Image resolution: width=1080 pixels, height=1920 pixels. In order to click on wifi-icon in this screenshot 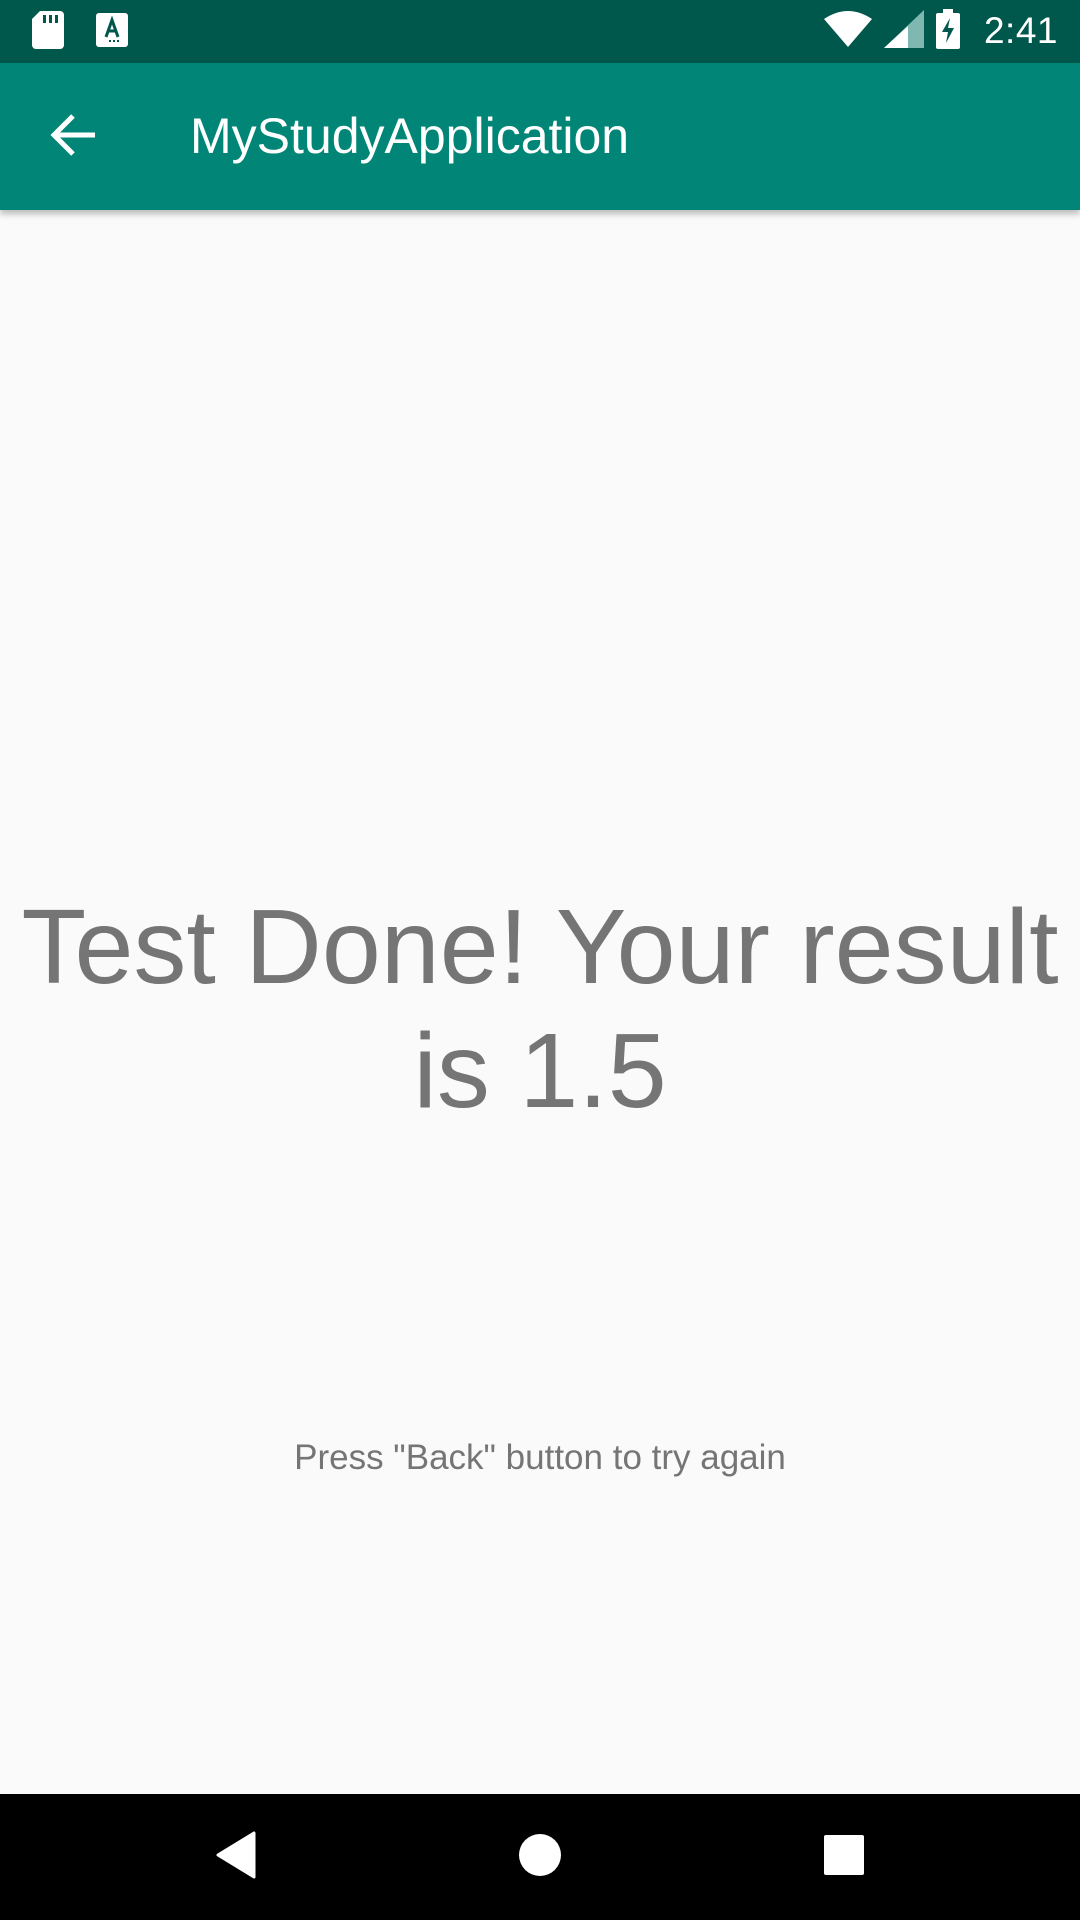, I will do `click(847, 31)`.